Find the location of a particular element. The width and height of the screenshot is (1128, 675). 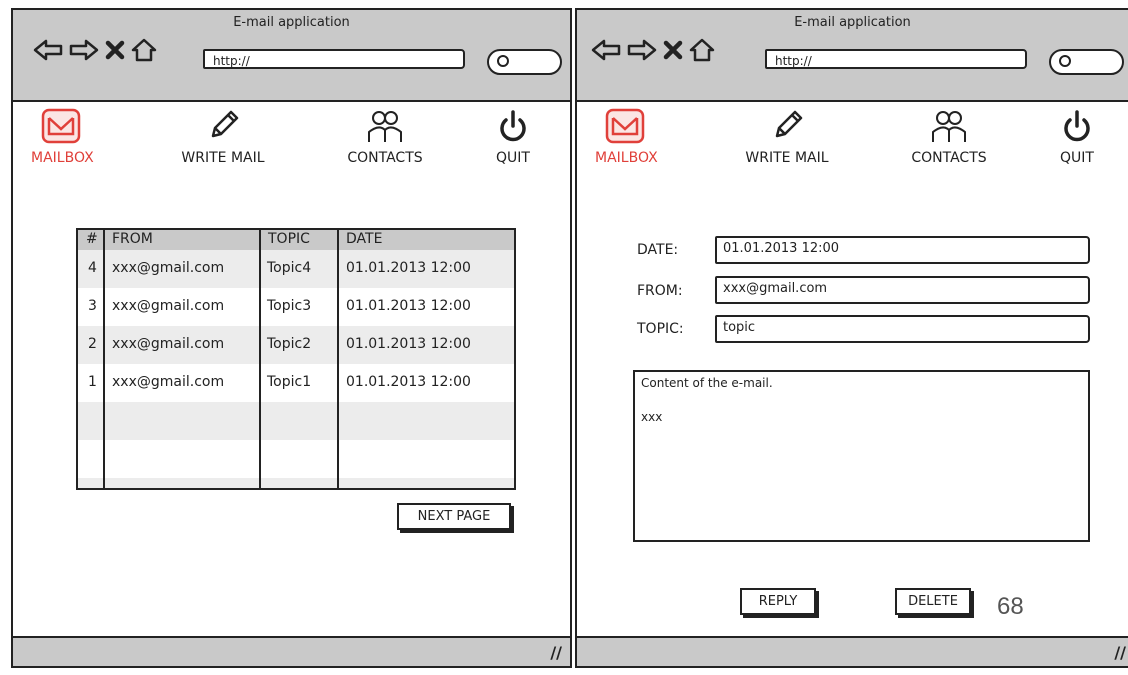

table-row: 3 xxx@gmail.com Topic3 01.01.2013 12:00 is located at coordinates (296, 307).